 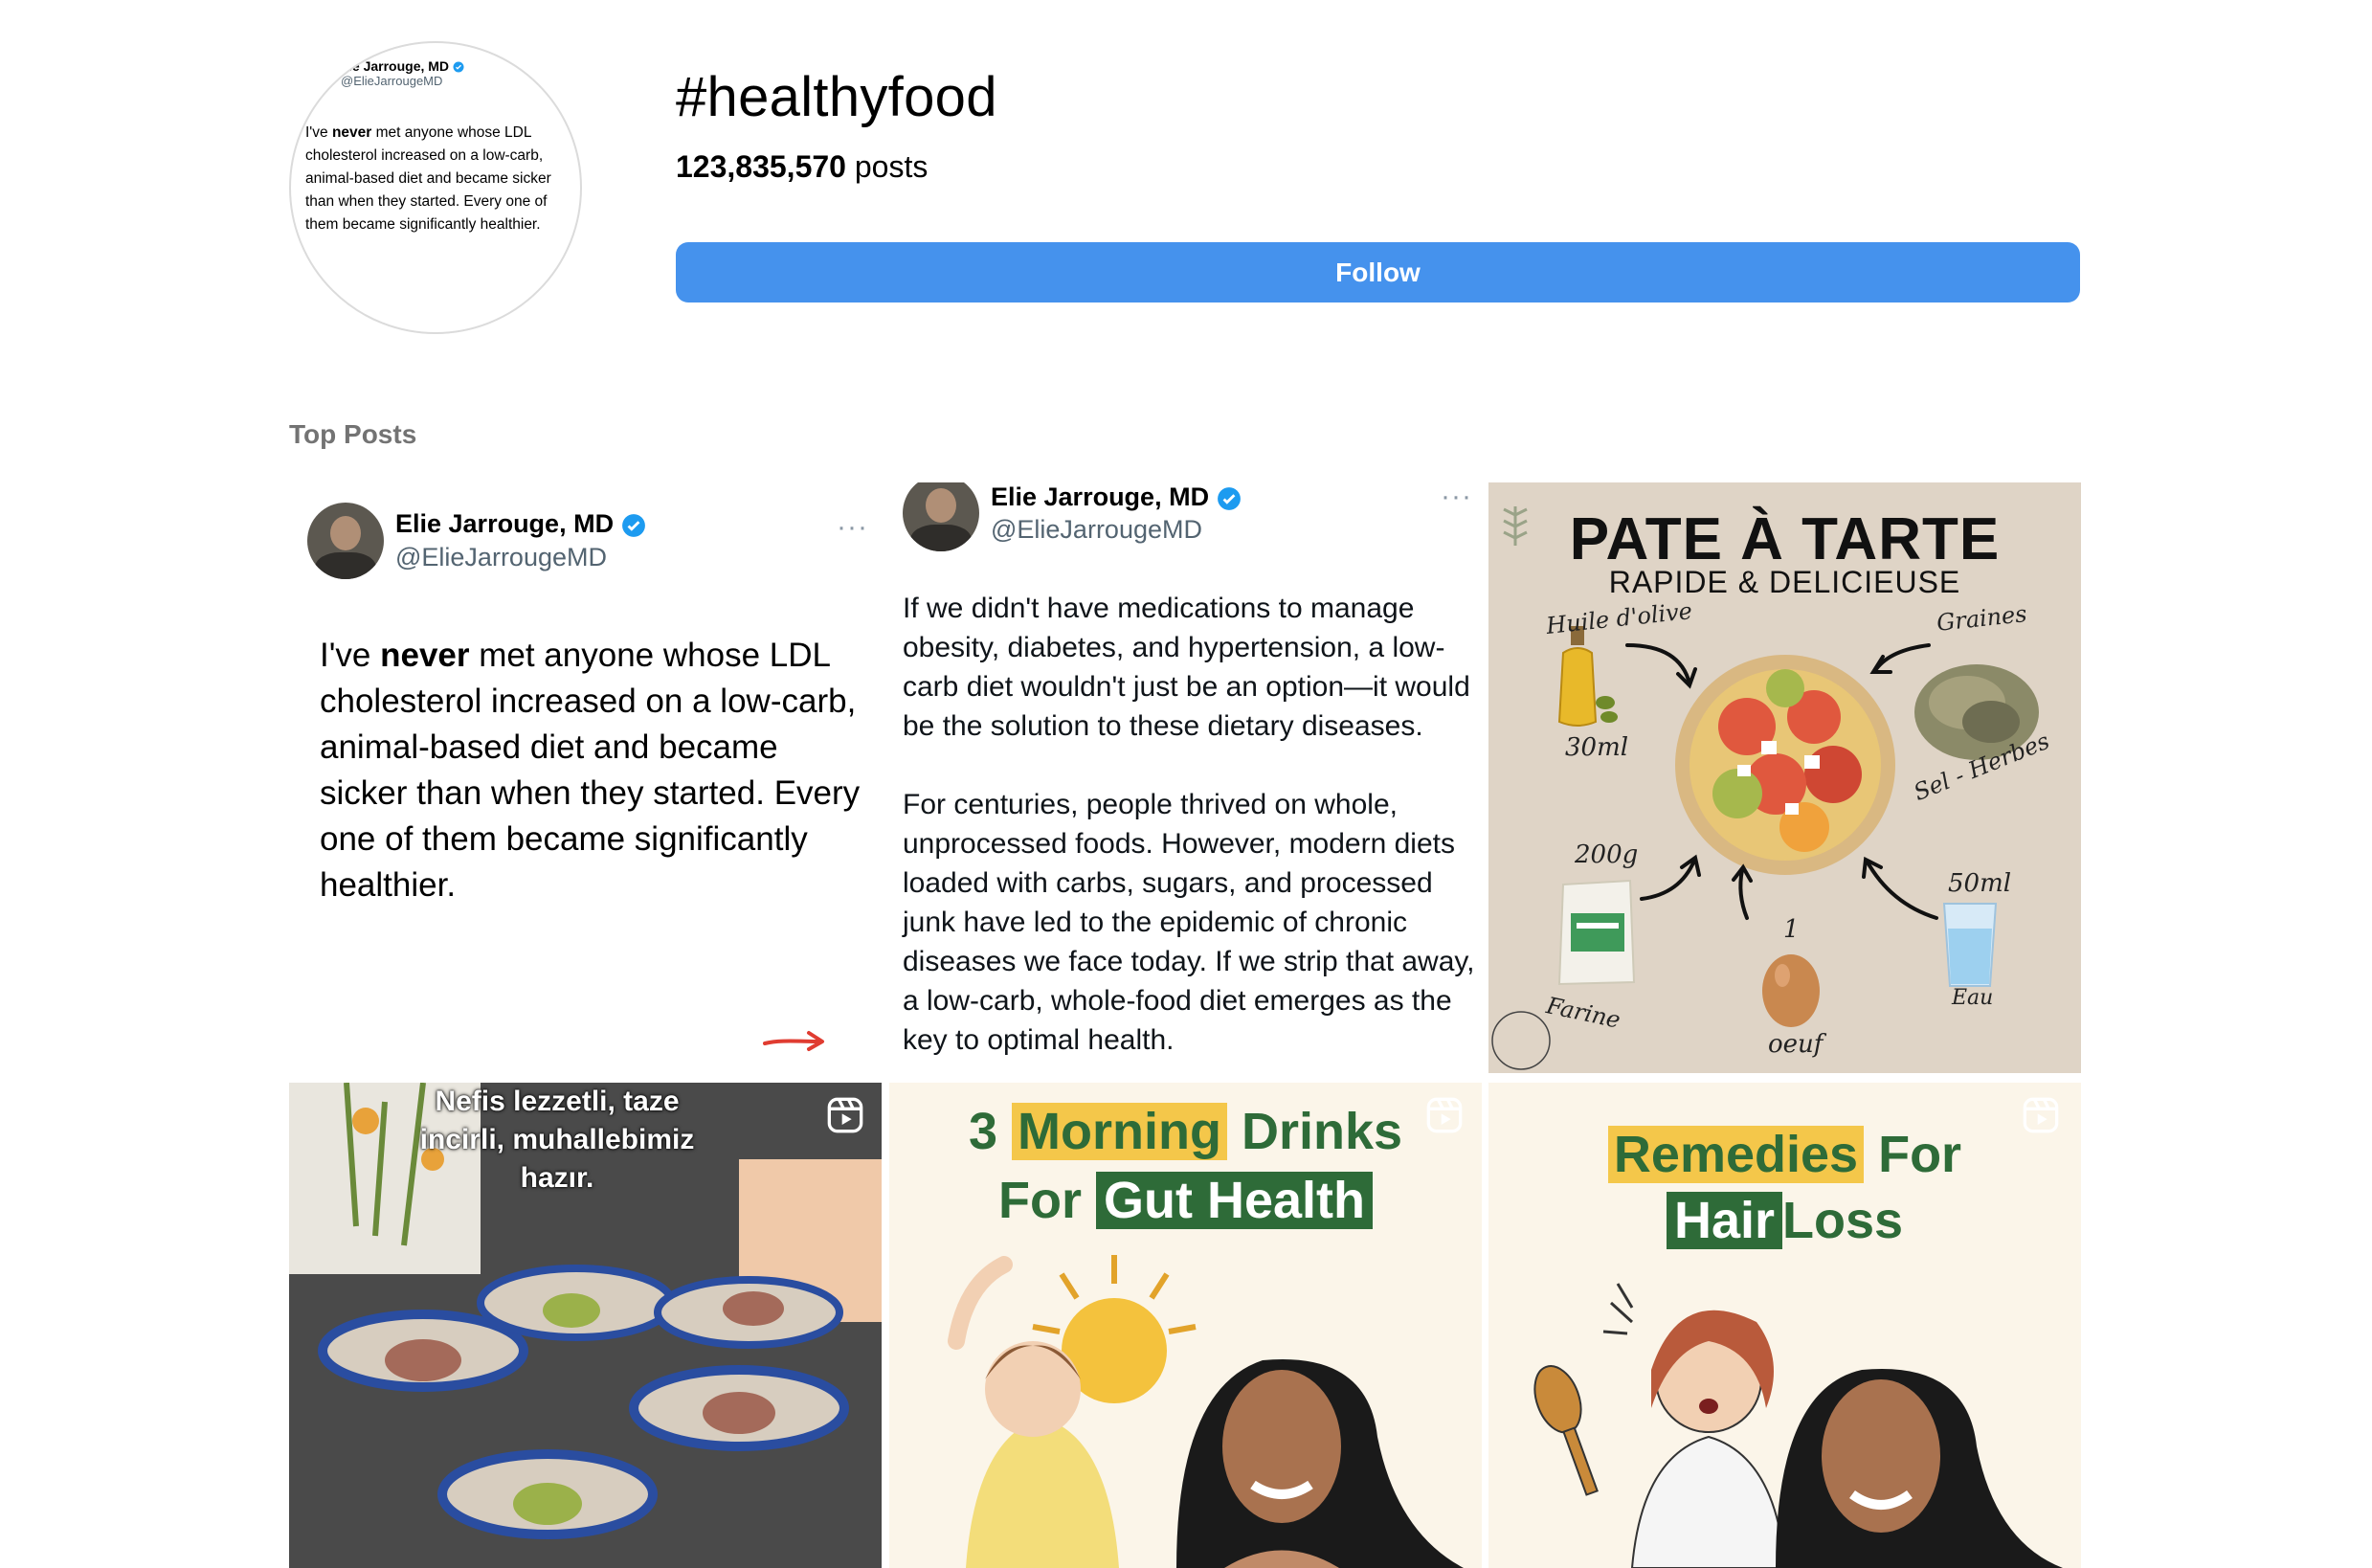 I want to click on post-tile: 3 Morning Drinks For Gut Health, so click(x=1185, y=1326).